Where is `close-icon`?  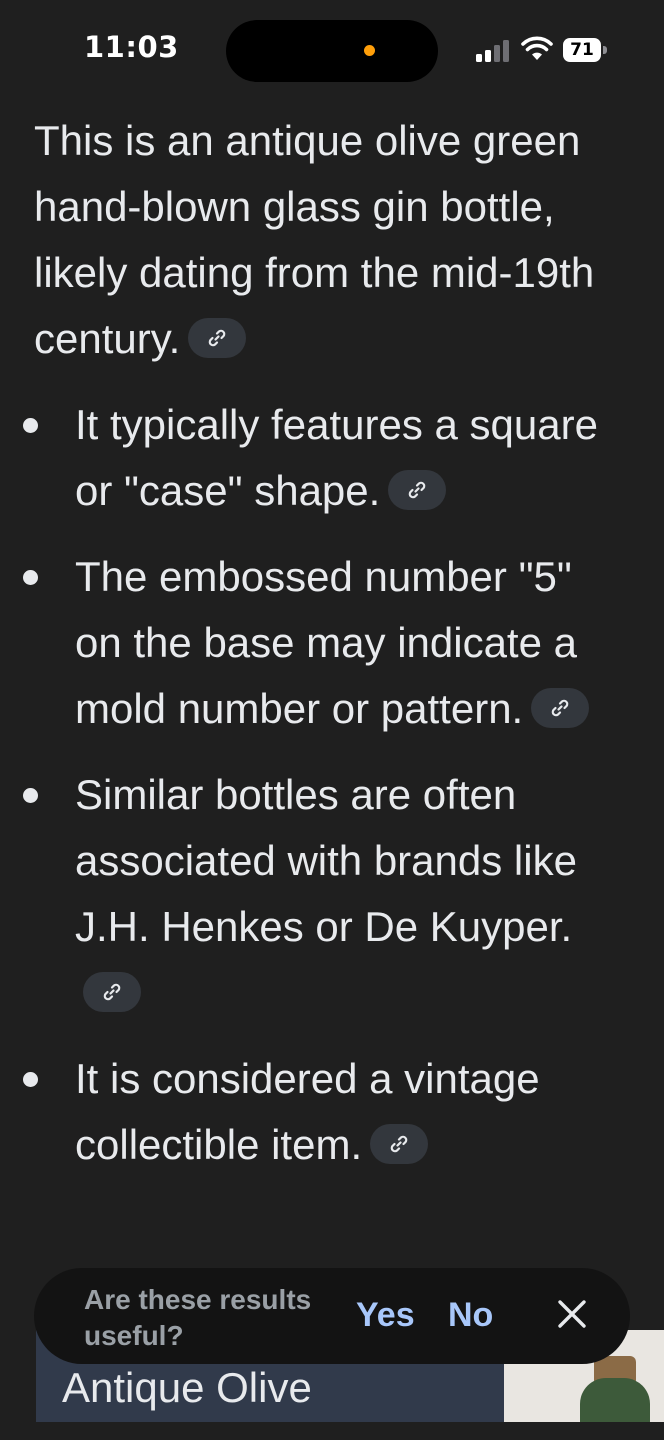 close-icon is located at coordinates (572, 1314).